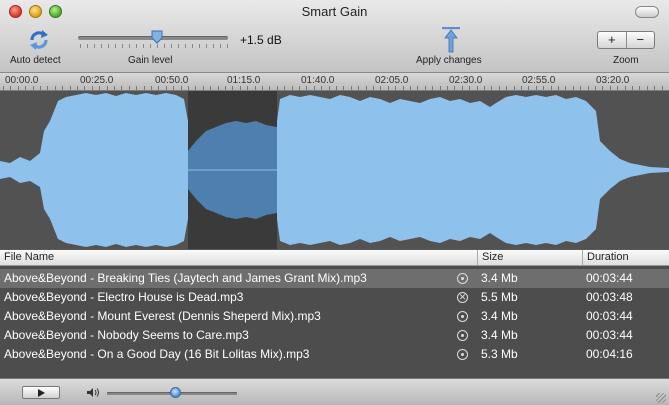 The image size is (669, 405). What do you see at coordinates (157, 37) in the screenshot?
I see `gain-level-slider-thumb` at bounding box center [157, 37].